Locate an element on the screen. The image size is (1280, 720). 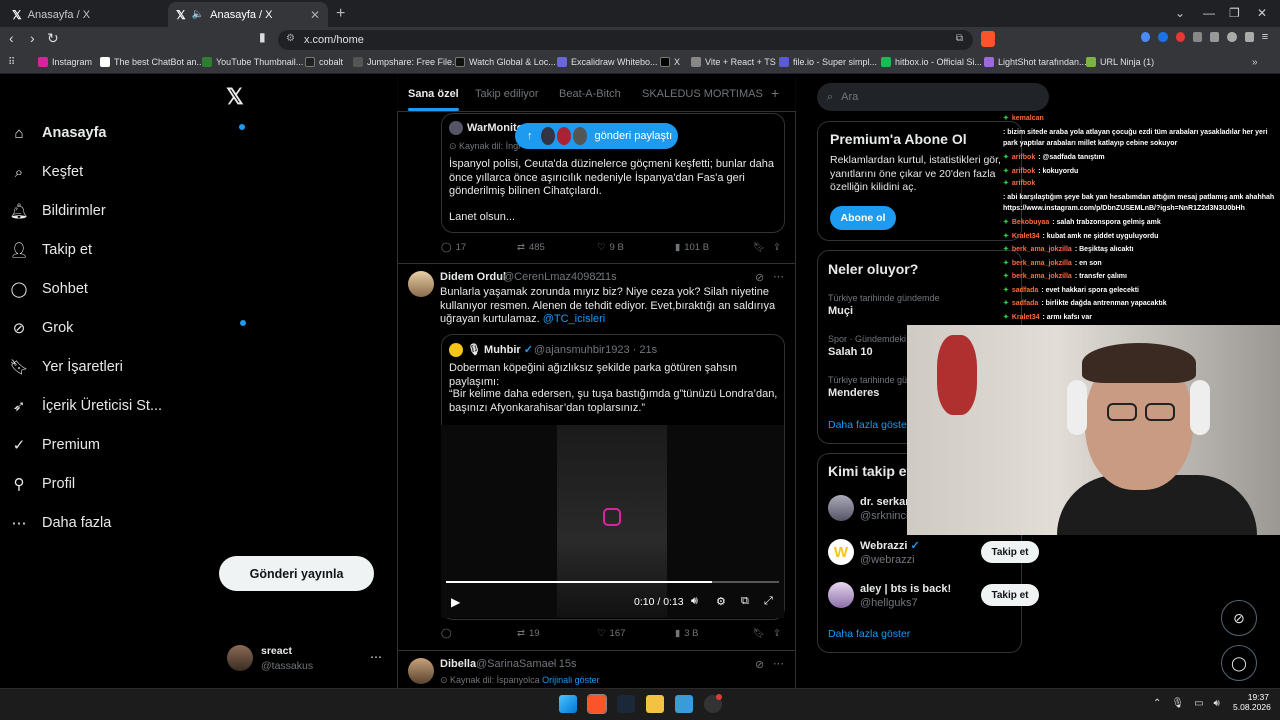
mic-icon: 🎙︎ is located at coordinates (1177, 703).